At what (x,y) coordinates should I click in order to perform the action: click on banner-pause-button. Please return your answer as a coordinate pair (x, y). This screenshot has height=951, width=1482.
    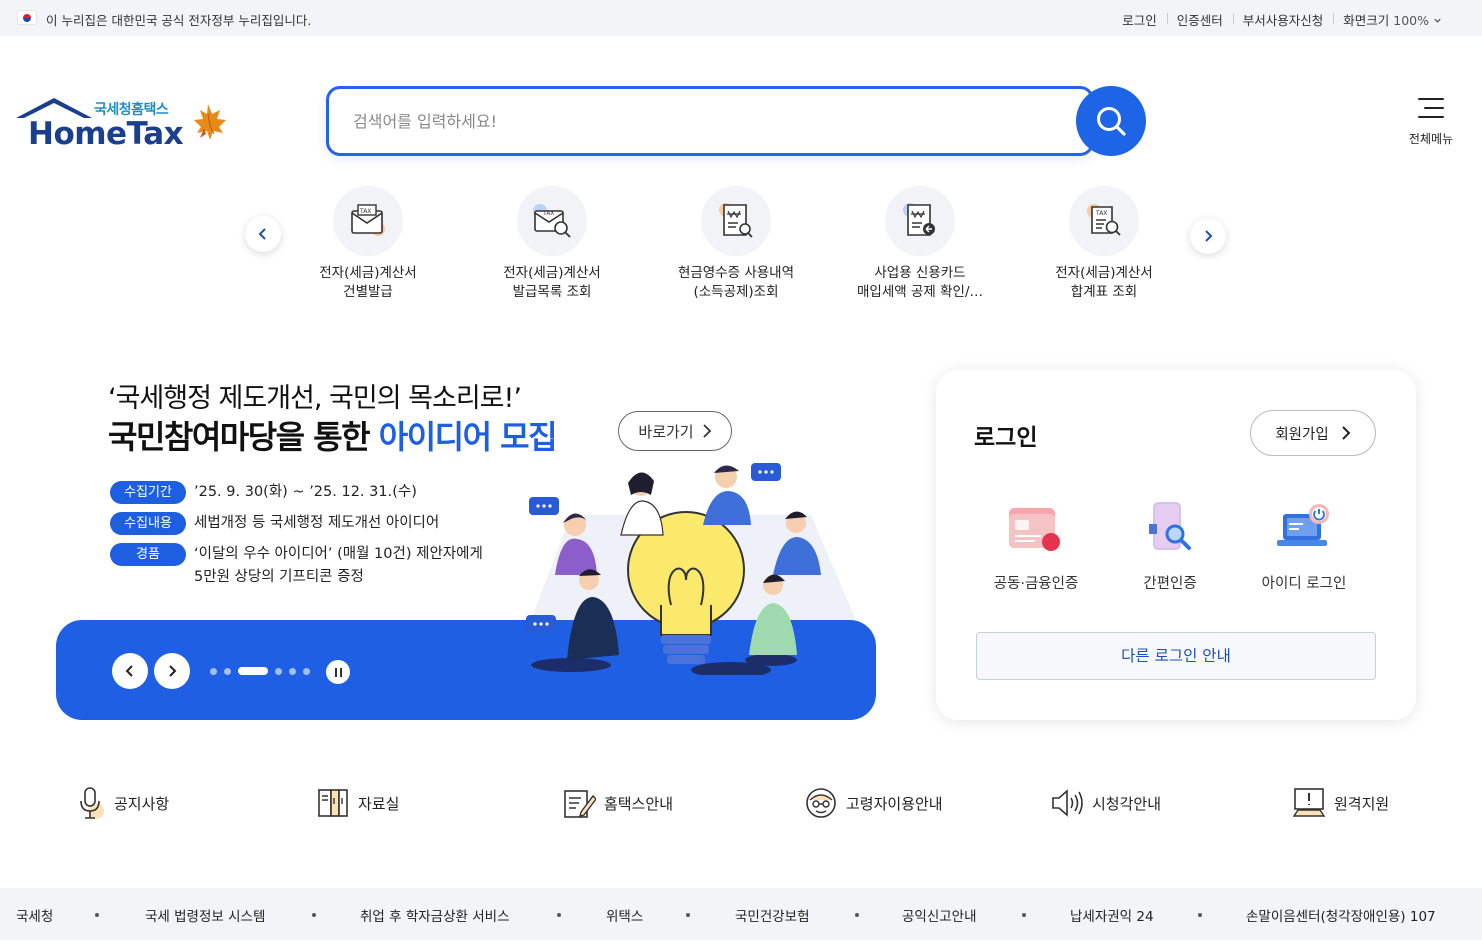
    Looking at the image, I should click on (338, 672).